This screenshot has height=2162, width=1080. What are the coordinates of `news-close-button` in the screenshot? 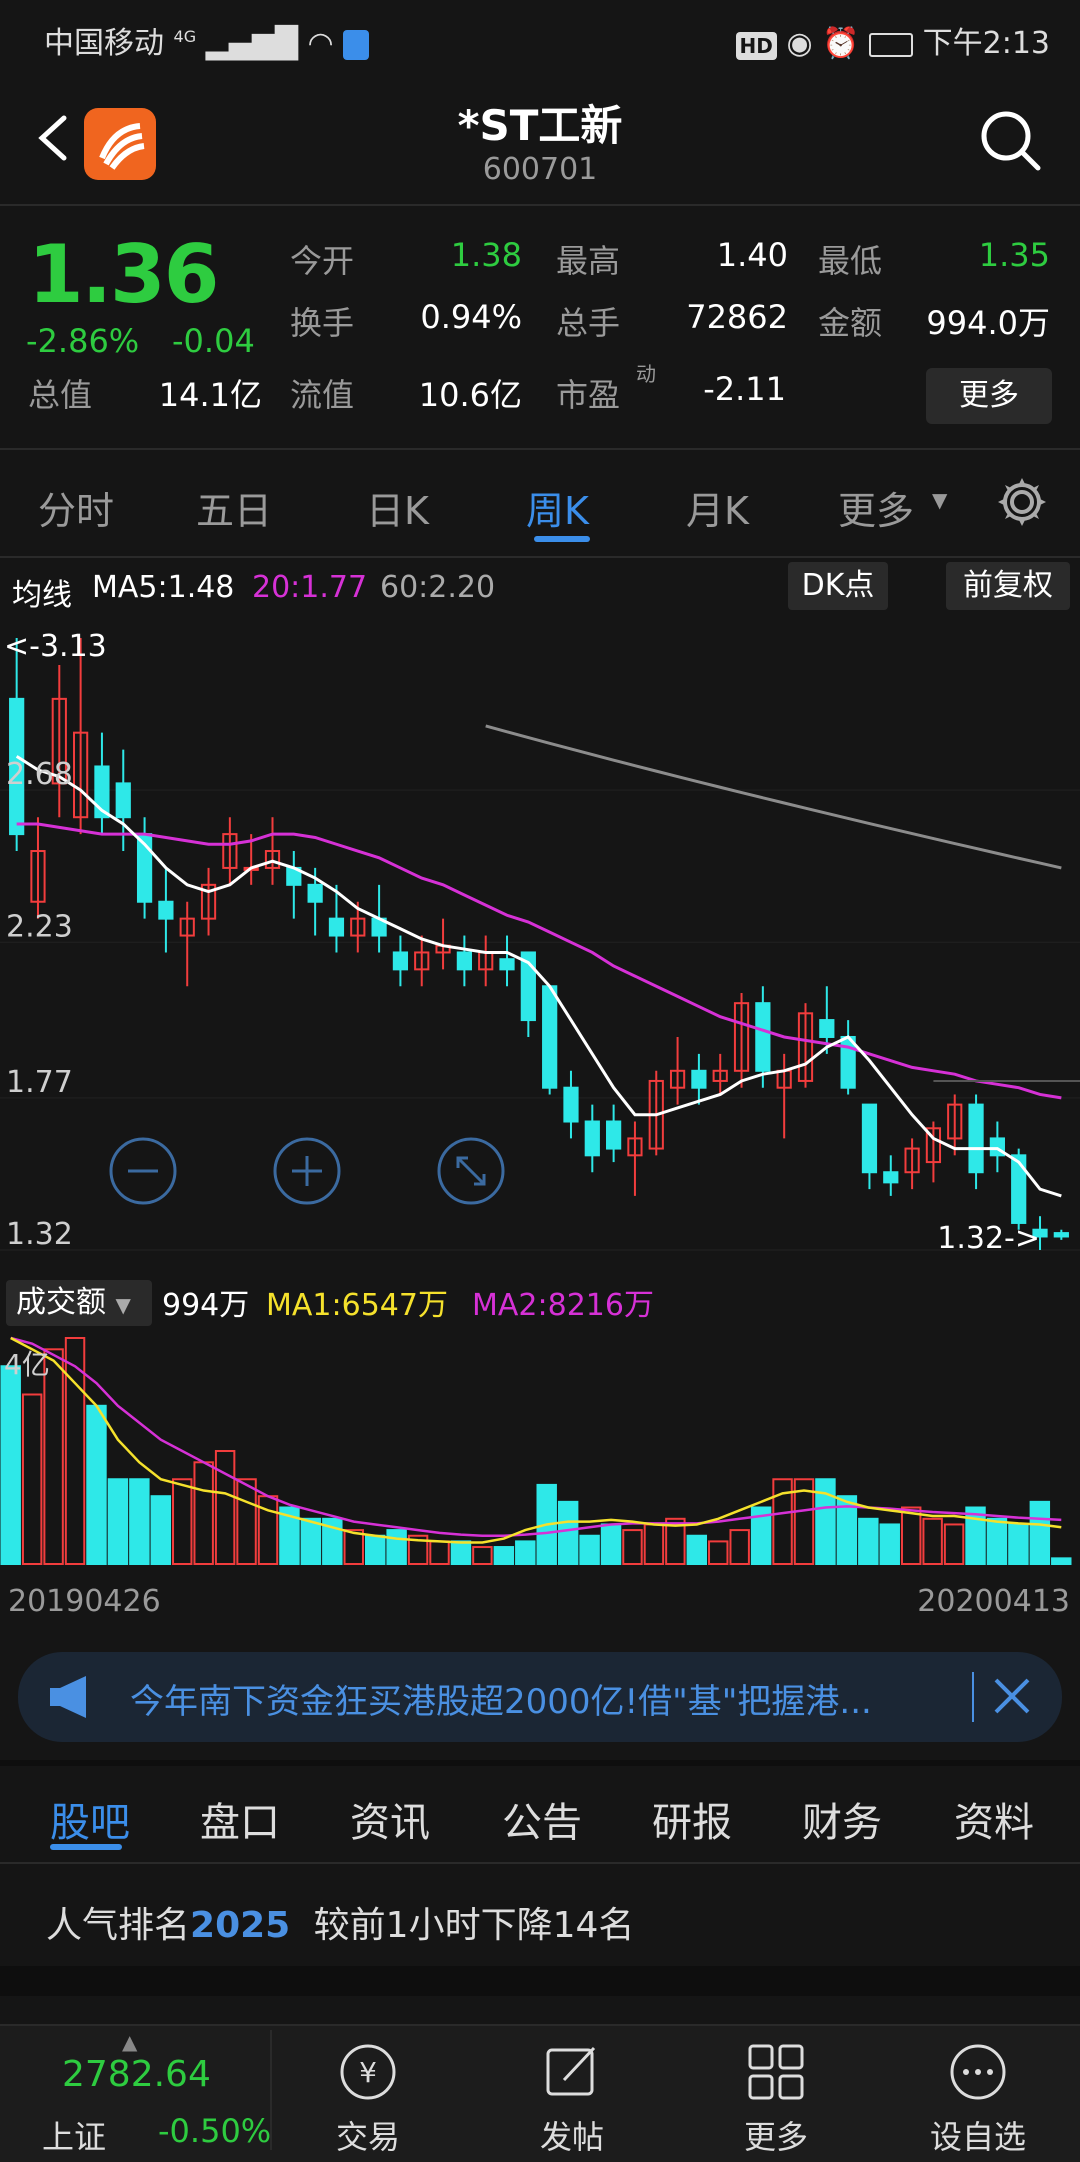 It's located at (1012, 1696).